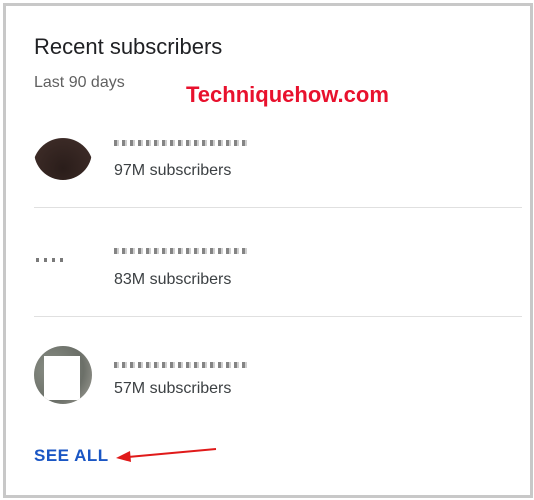 This screenshot has width=534, height=500. What do you see at coordinates (173, 279) in the screenshot?
I see `subscriber-count: 83M subscribers` at bounding box center [173, 279].